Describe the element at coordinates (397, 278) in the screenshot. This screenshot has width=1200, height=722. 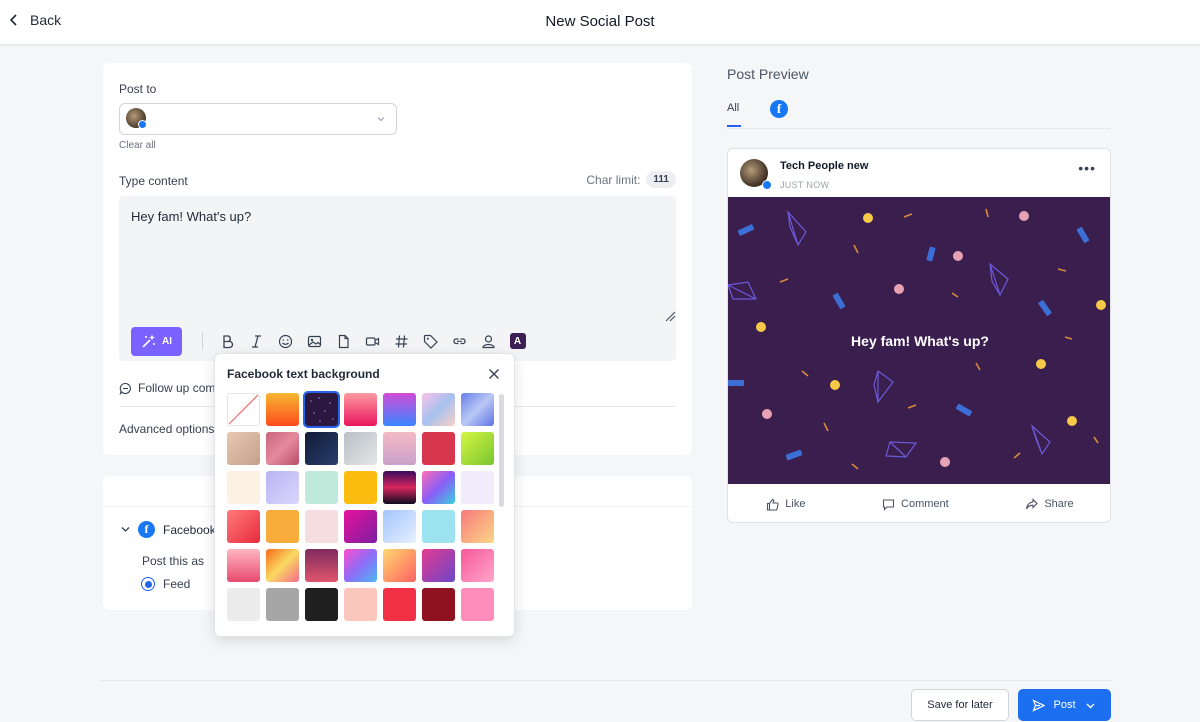
I see `content-editor: Hey fam! What's up? AI A` at that location.